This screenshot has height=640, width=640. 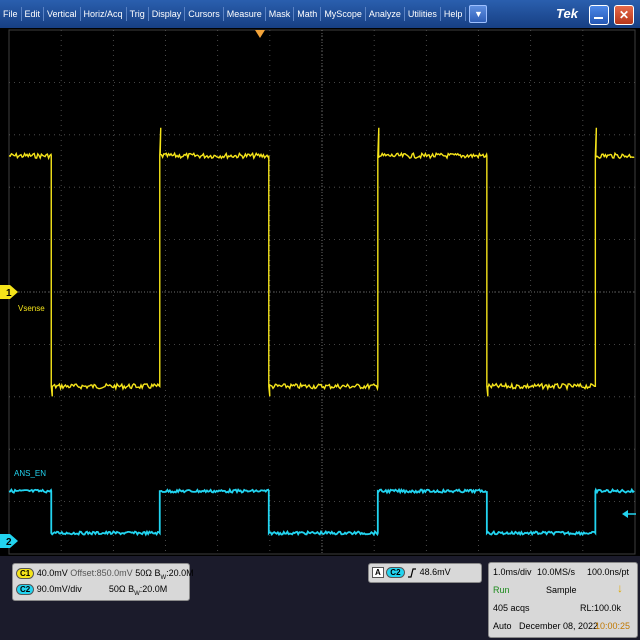 I want to click on acquisition-mode: Sample, so click(x=561, y=590).